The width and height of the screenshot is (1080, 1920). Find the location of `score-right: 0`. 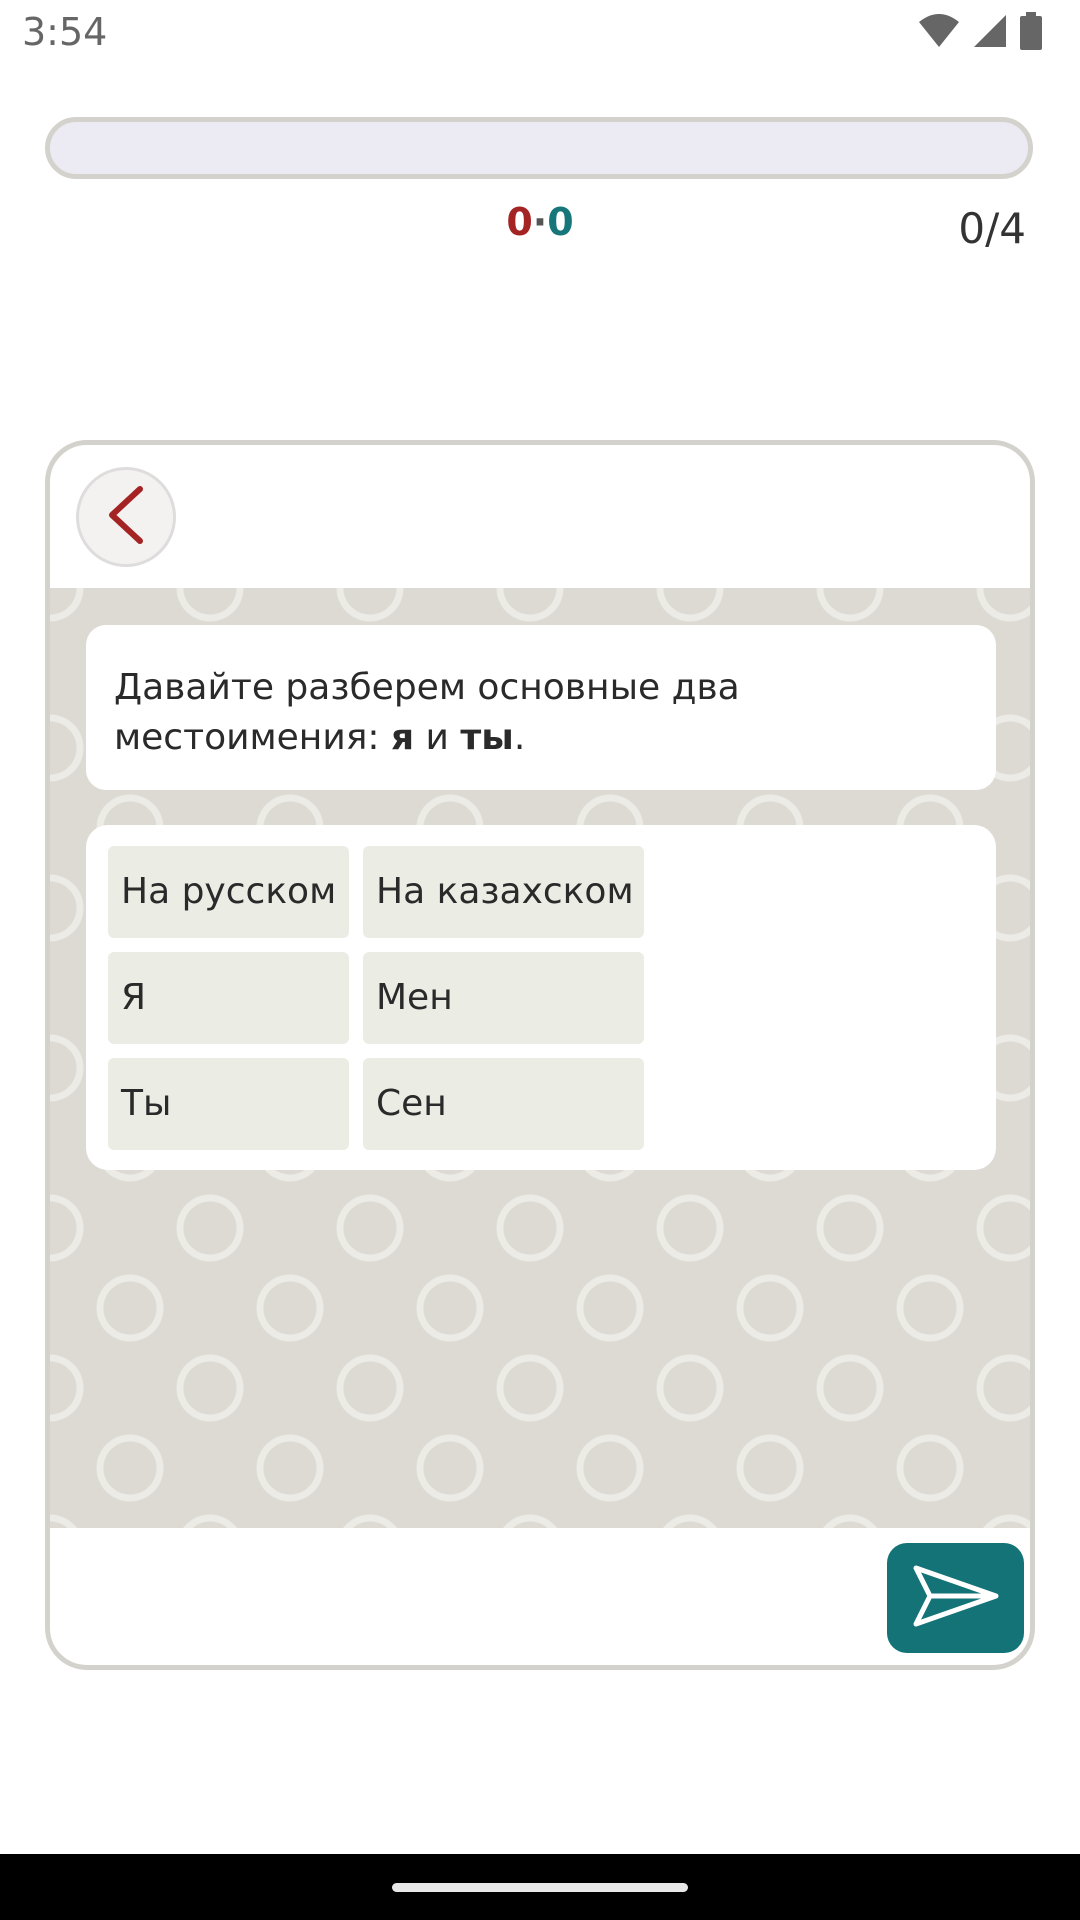

score-right: 0 is located at coordinates (560, 222).